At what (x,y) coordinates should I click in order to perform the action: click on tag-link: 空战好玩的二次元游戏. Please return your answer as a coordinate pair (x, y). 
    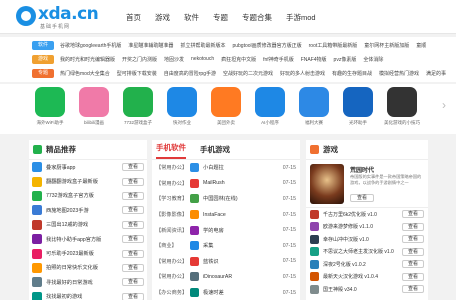
    Looking at the image, I should click on (248, 73).